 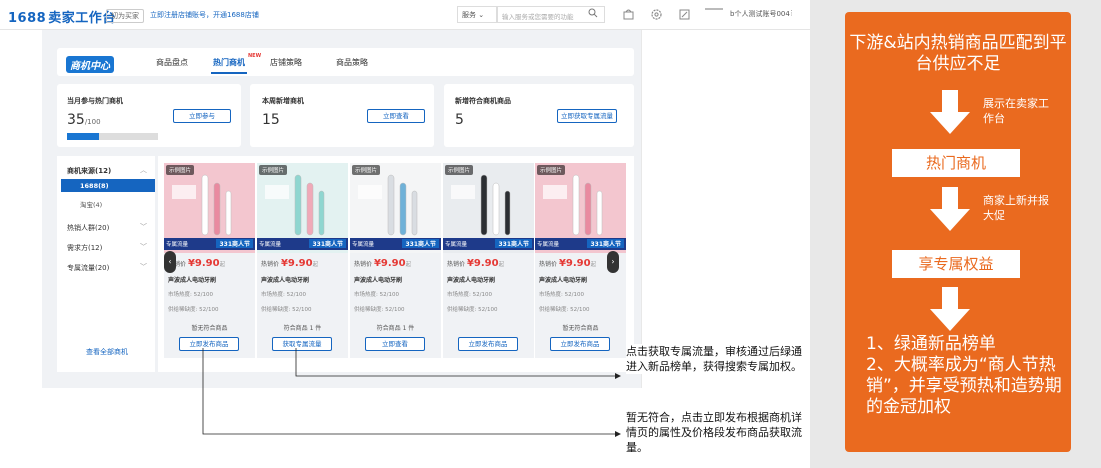 What do you see at coordinates (1016, 111) in the screenshot?
I see `flow-note-show: 展示在卖家工作台` at bounding box center [1016, 111].